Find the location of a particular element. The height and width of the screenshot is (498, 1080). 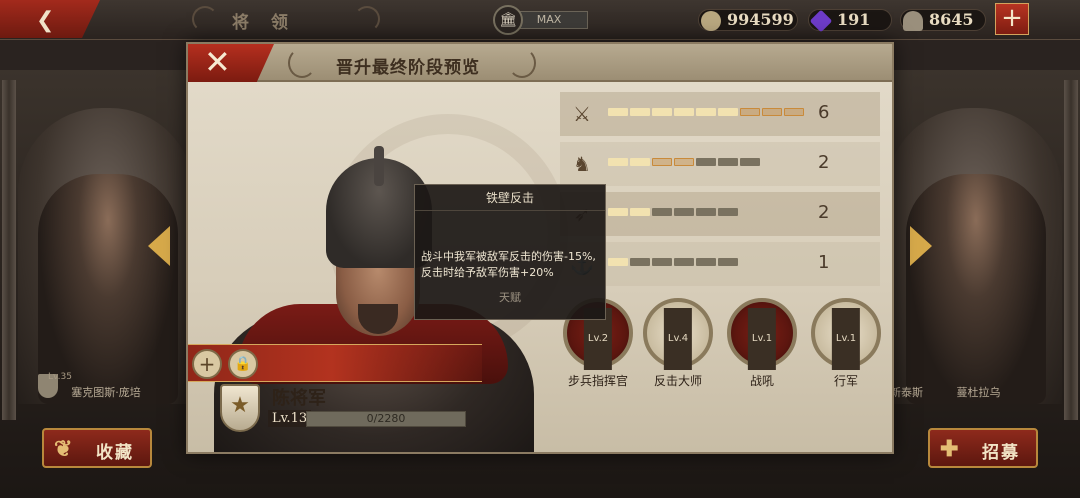

stat-row: ⚔ 6 is located at coordinates (720, 114).